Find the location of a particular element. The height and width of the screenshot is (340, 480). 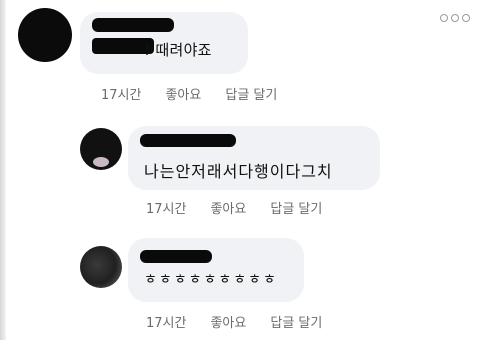

frame-edge is located at coordinates (3, 170).